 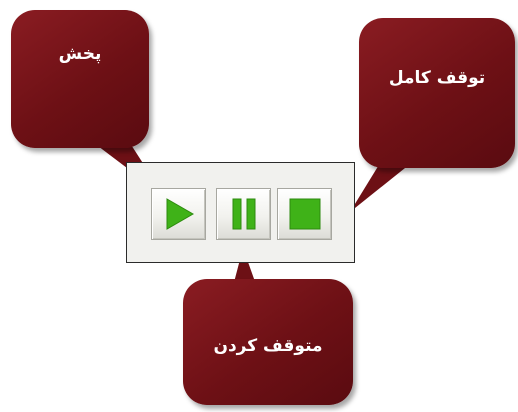 I want to click on media-controls-toolbar, so click(x=240, y=212).